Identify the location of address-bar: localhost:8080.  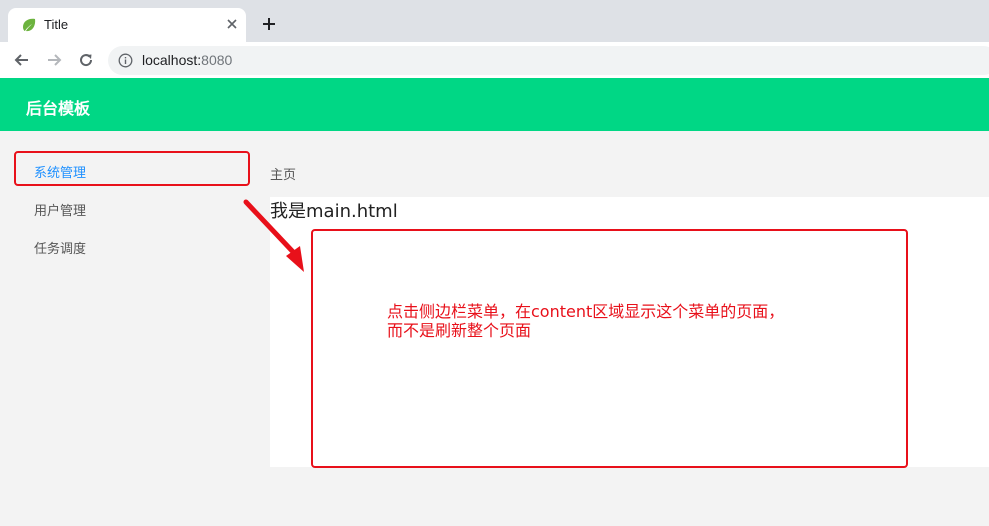
(548, 60).